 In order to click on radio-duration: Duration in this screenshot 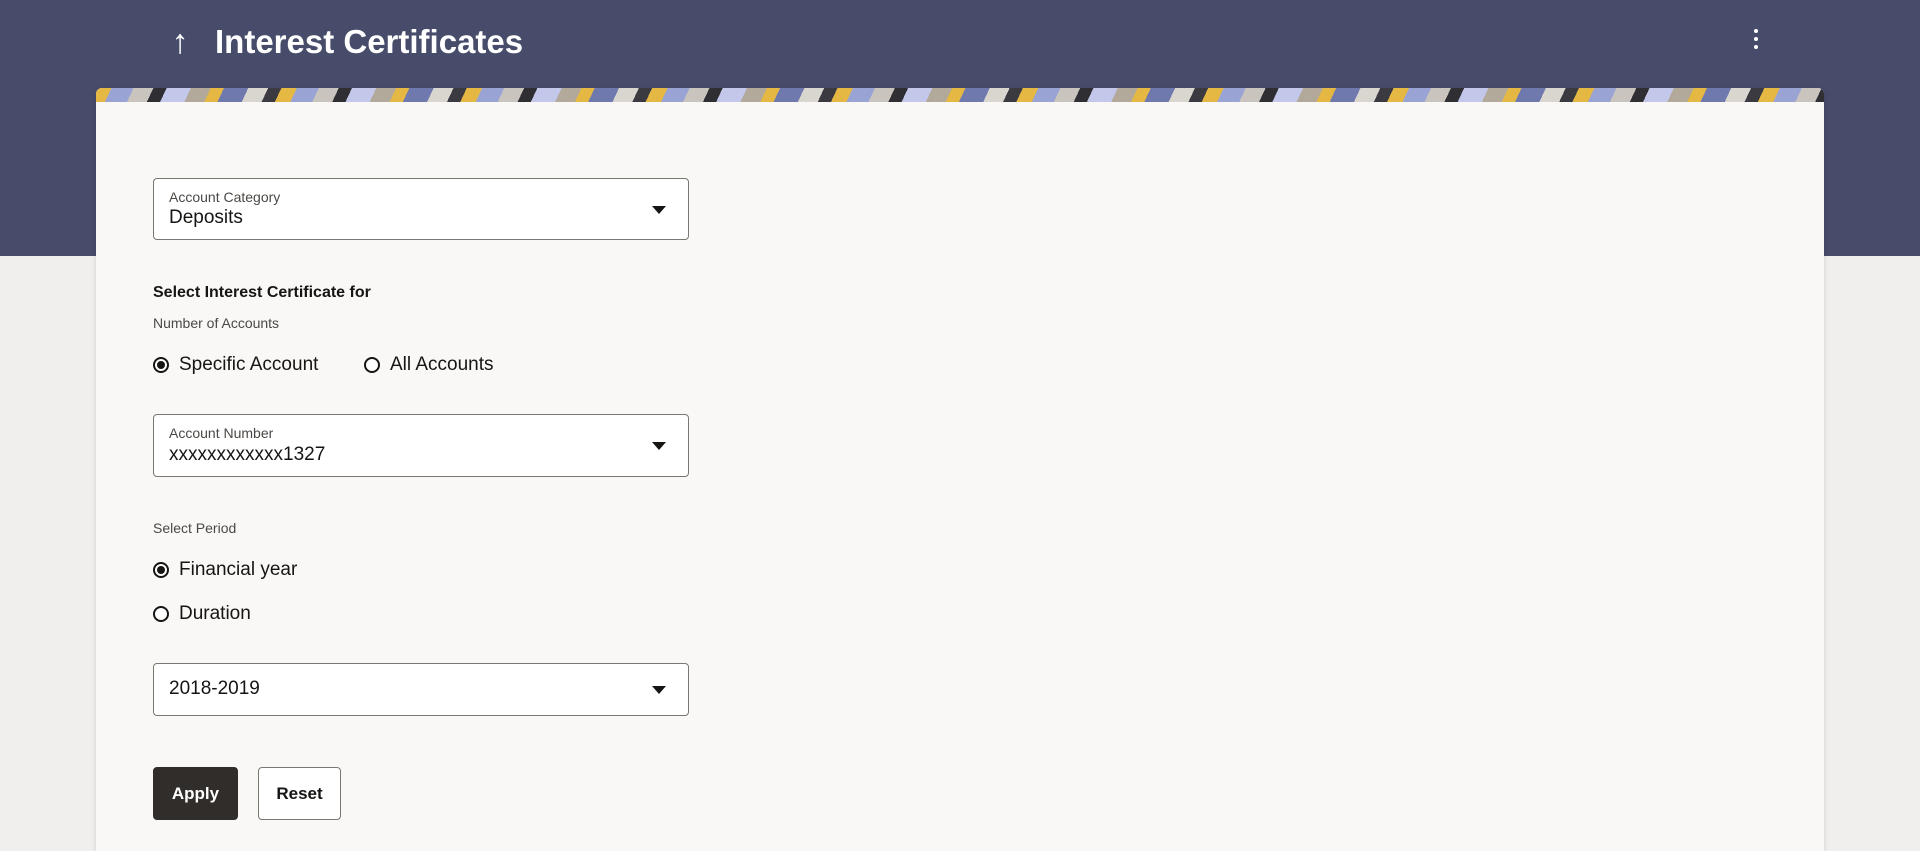, I will do `click(202, 614)`.